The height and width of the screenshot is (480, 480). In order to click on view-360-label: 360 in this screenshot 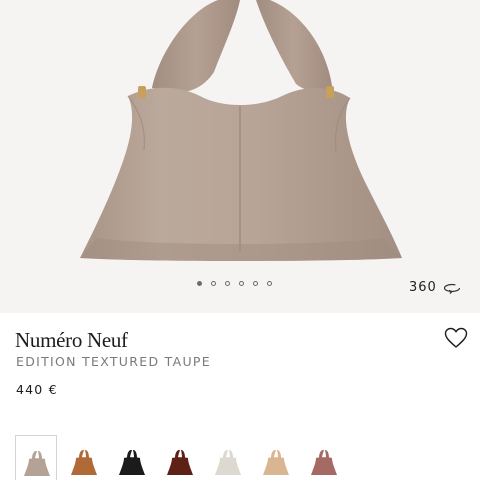, I will do `click(423, 287)`.